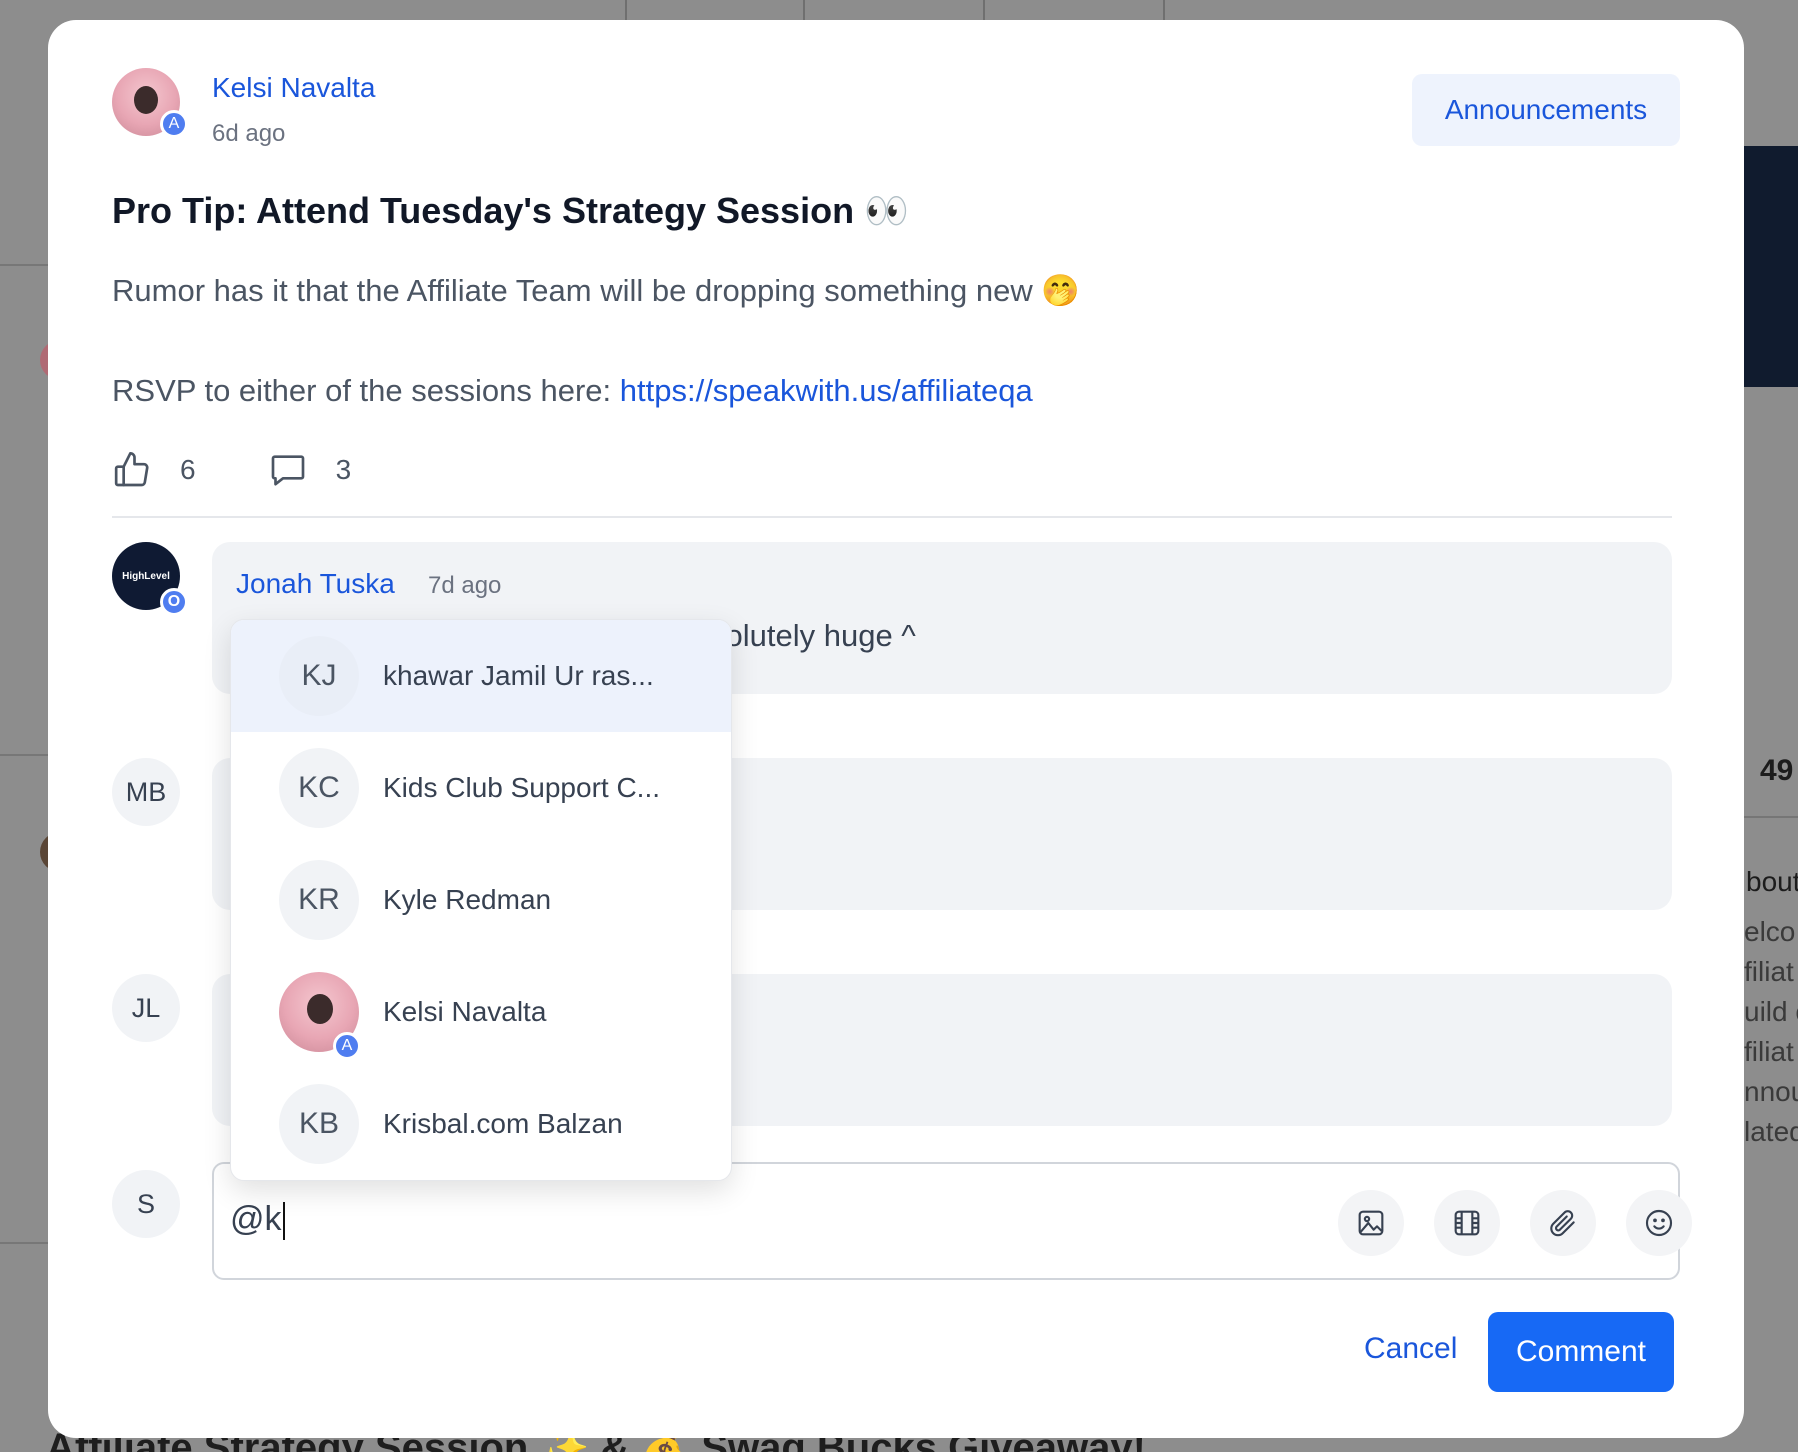 The image size is (1798, 1452). I want to click on commenter-avatar: MB, so click(146, 792).